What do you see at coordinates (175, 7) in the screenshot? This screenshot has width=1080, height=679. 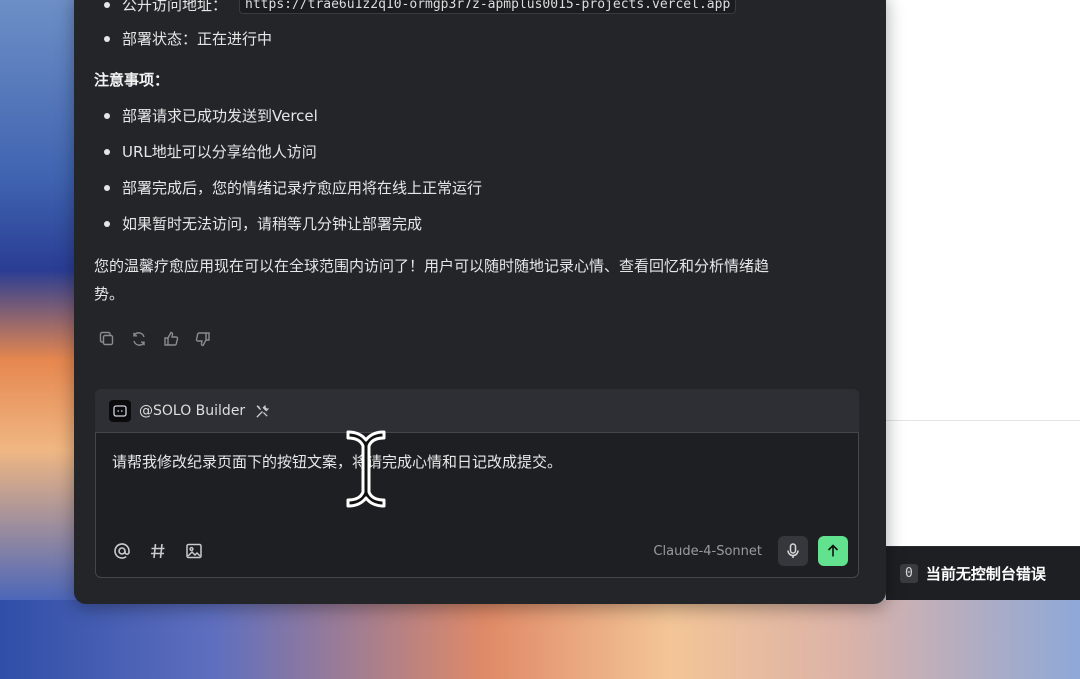 I see `public-url-label: 公开访问地址：` at bounding box center [175, 7].